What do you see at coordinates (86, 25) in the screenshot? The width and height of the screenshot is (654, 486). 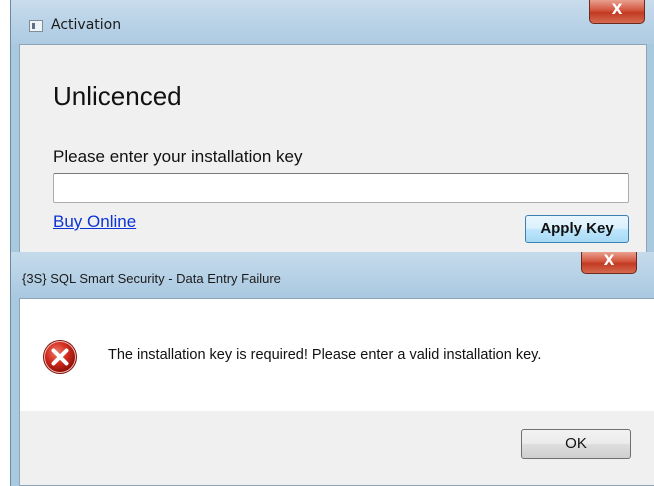 I see `activation-window-title: Activation` at bounding box center [86, 25].